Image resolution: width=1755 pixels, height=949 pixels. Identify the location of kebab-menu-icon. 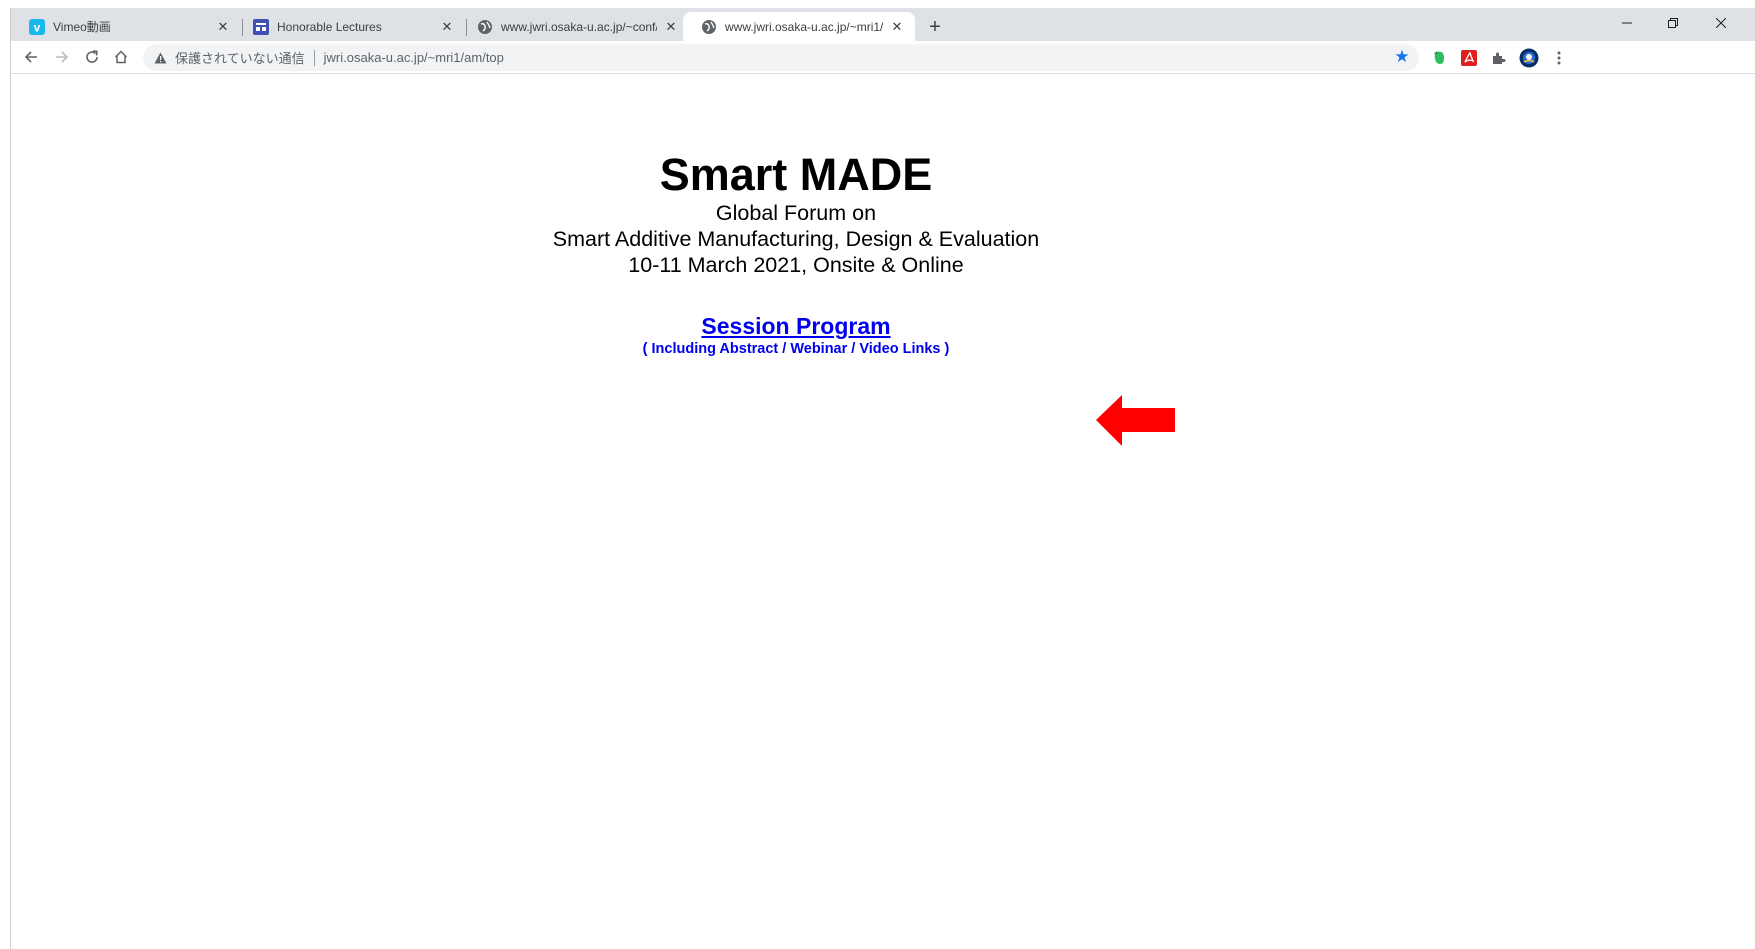
(1559, 58).